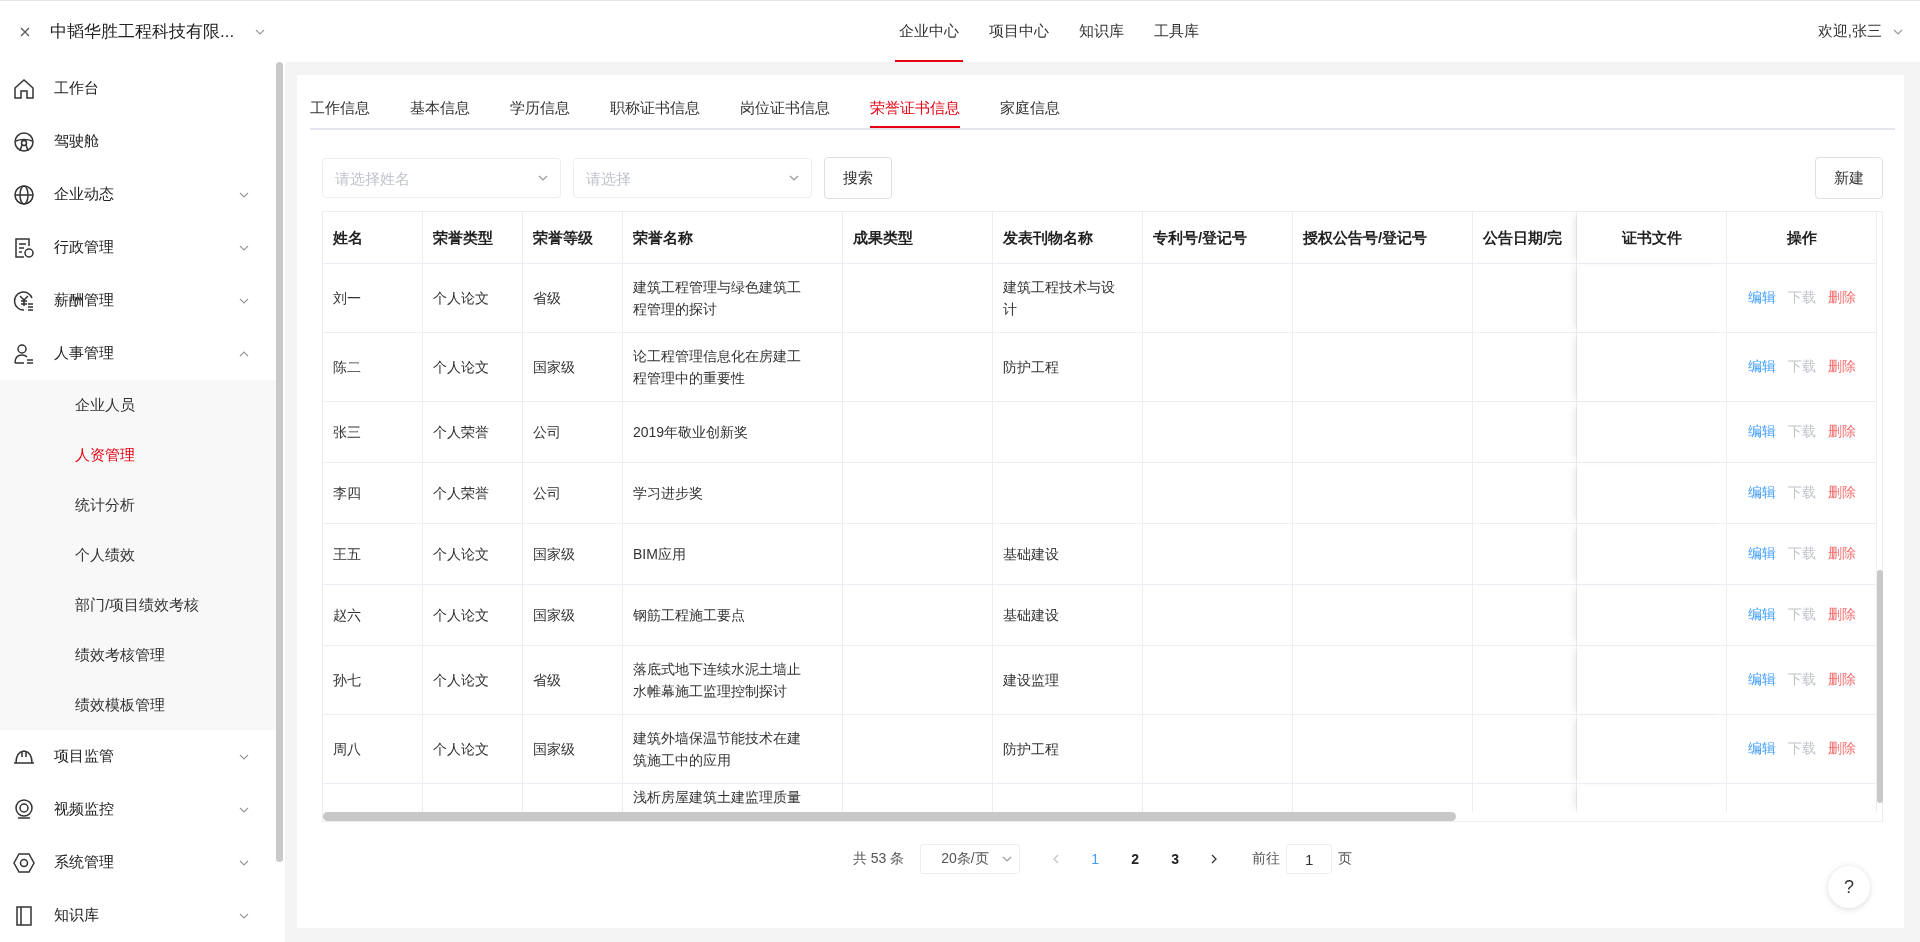 The width and height of the screenshot is (1920, 942). I want to click on select-field: 请选择姓名, so click(441, 178).